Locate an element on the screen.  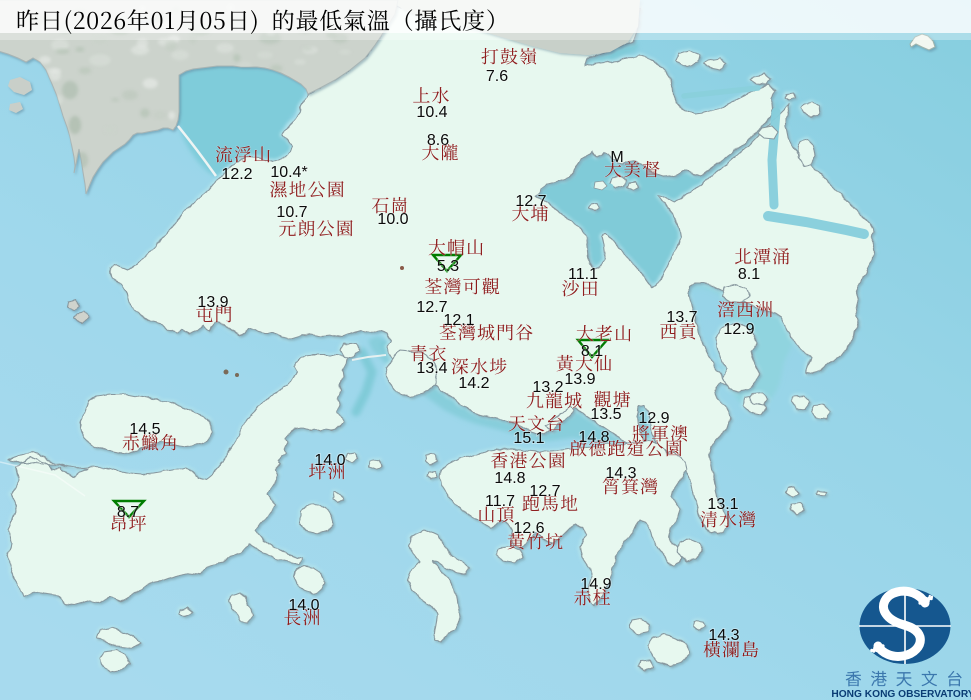
svg-text: 13.2 is located at coordinates (547, 387).